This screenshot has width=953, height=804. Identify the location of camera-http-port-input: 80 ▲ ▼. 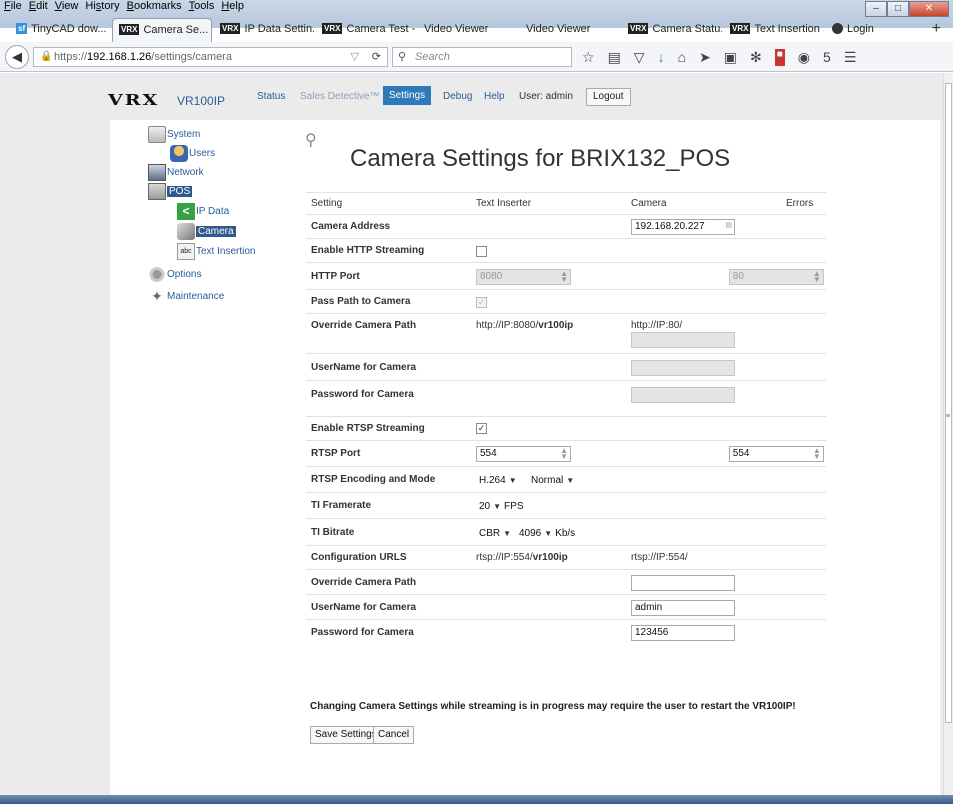
(776, 277).